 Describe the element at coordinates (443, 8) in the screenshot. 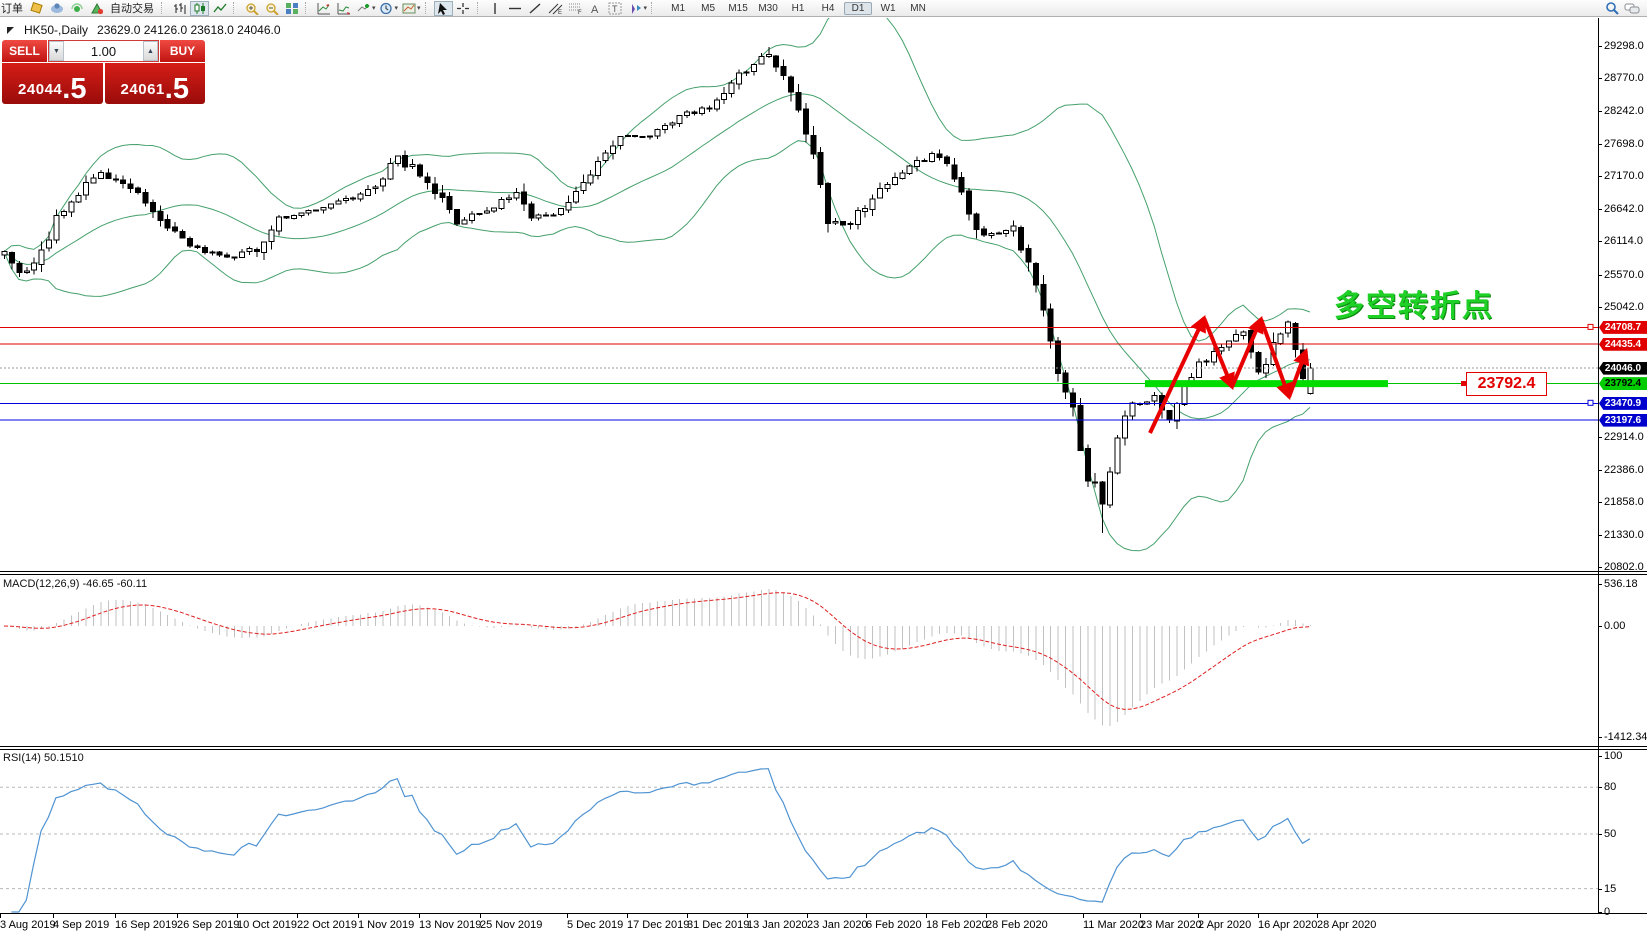

I see `cursor-icon` at that location.